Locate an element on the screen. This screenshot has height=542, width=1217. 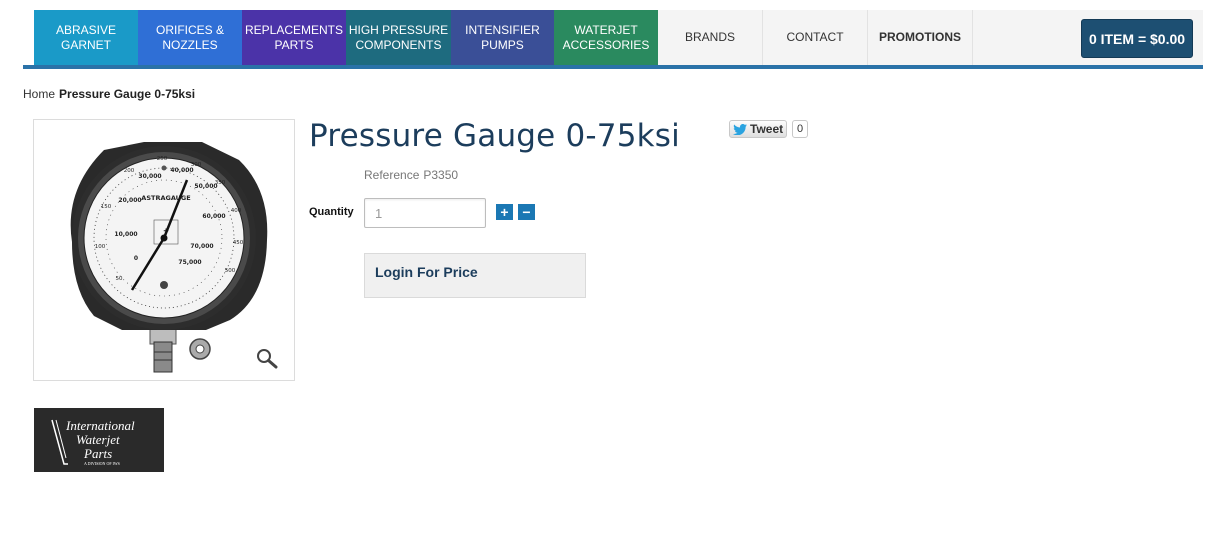
gauge-scale-outer: 400 is located at coordinates (236, 211).